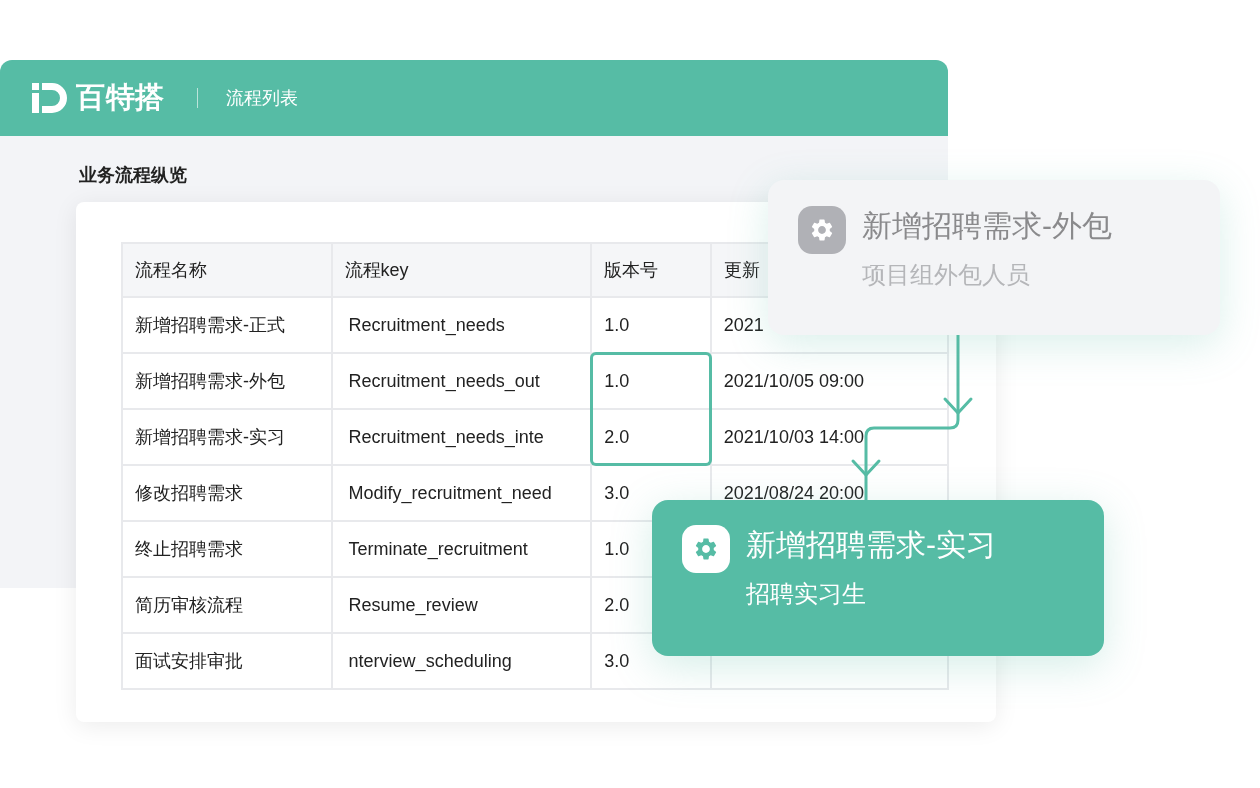 The image size is (1260, 788). What do you see at coordinates (994, 257) in the screenshot?
I see `process-card: 新增招聘需求-外包 项目组外包人员` at bounding box center [994, 257].